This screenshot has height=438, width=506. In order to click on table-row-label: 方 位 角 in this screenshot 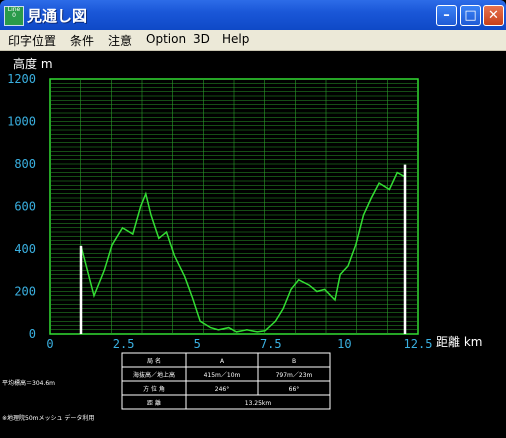, I will do `click(154, 389)`.